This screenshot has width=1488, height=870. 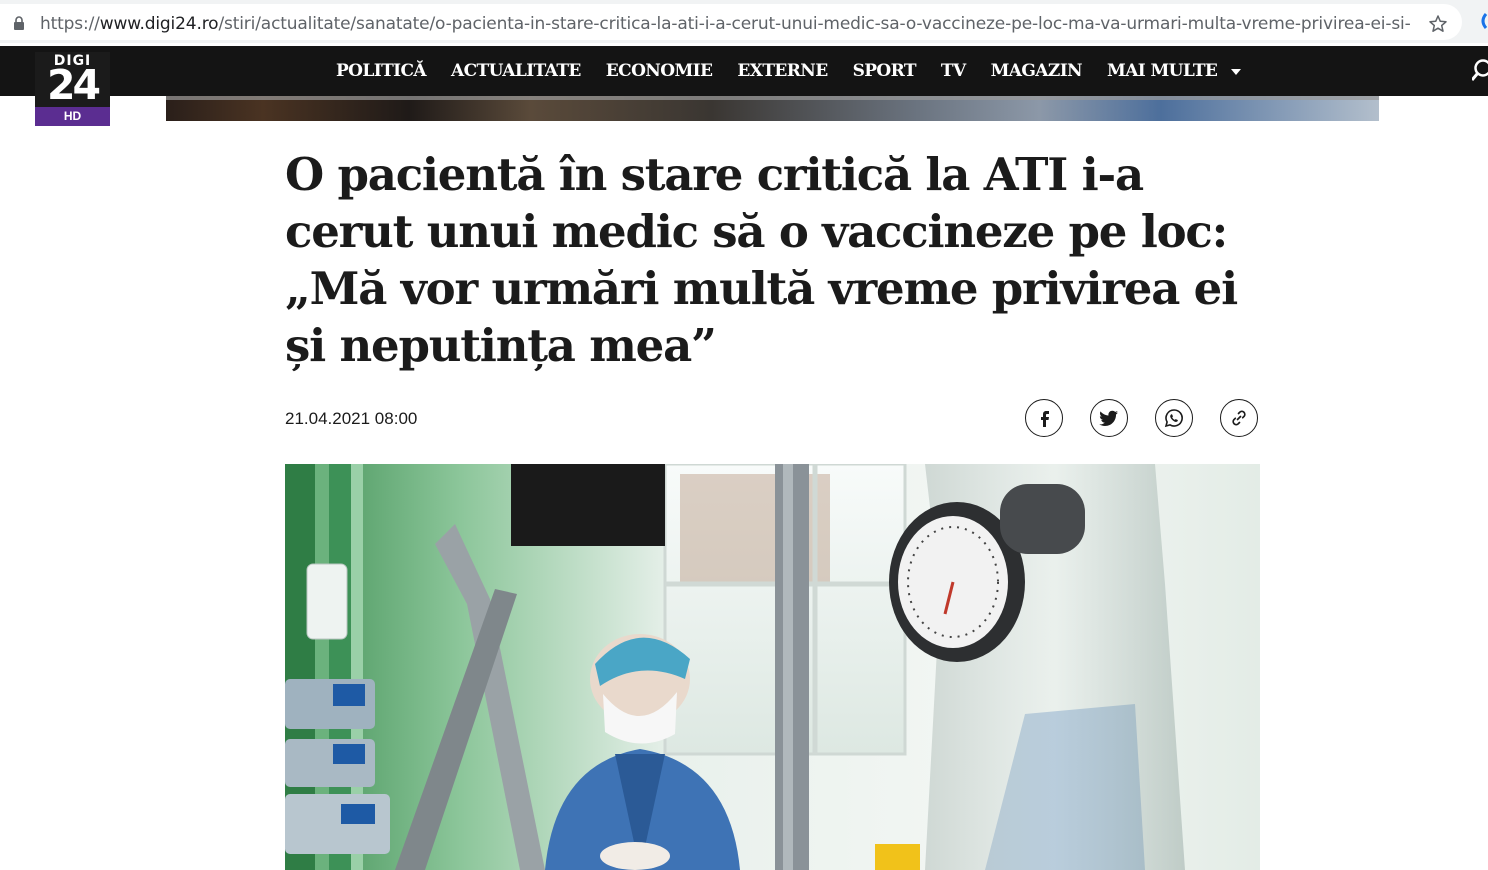 I want to click on share-twitter-button, so click(x=1109, y=418).